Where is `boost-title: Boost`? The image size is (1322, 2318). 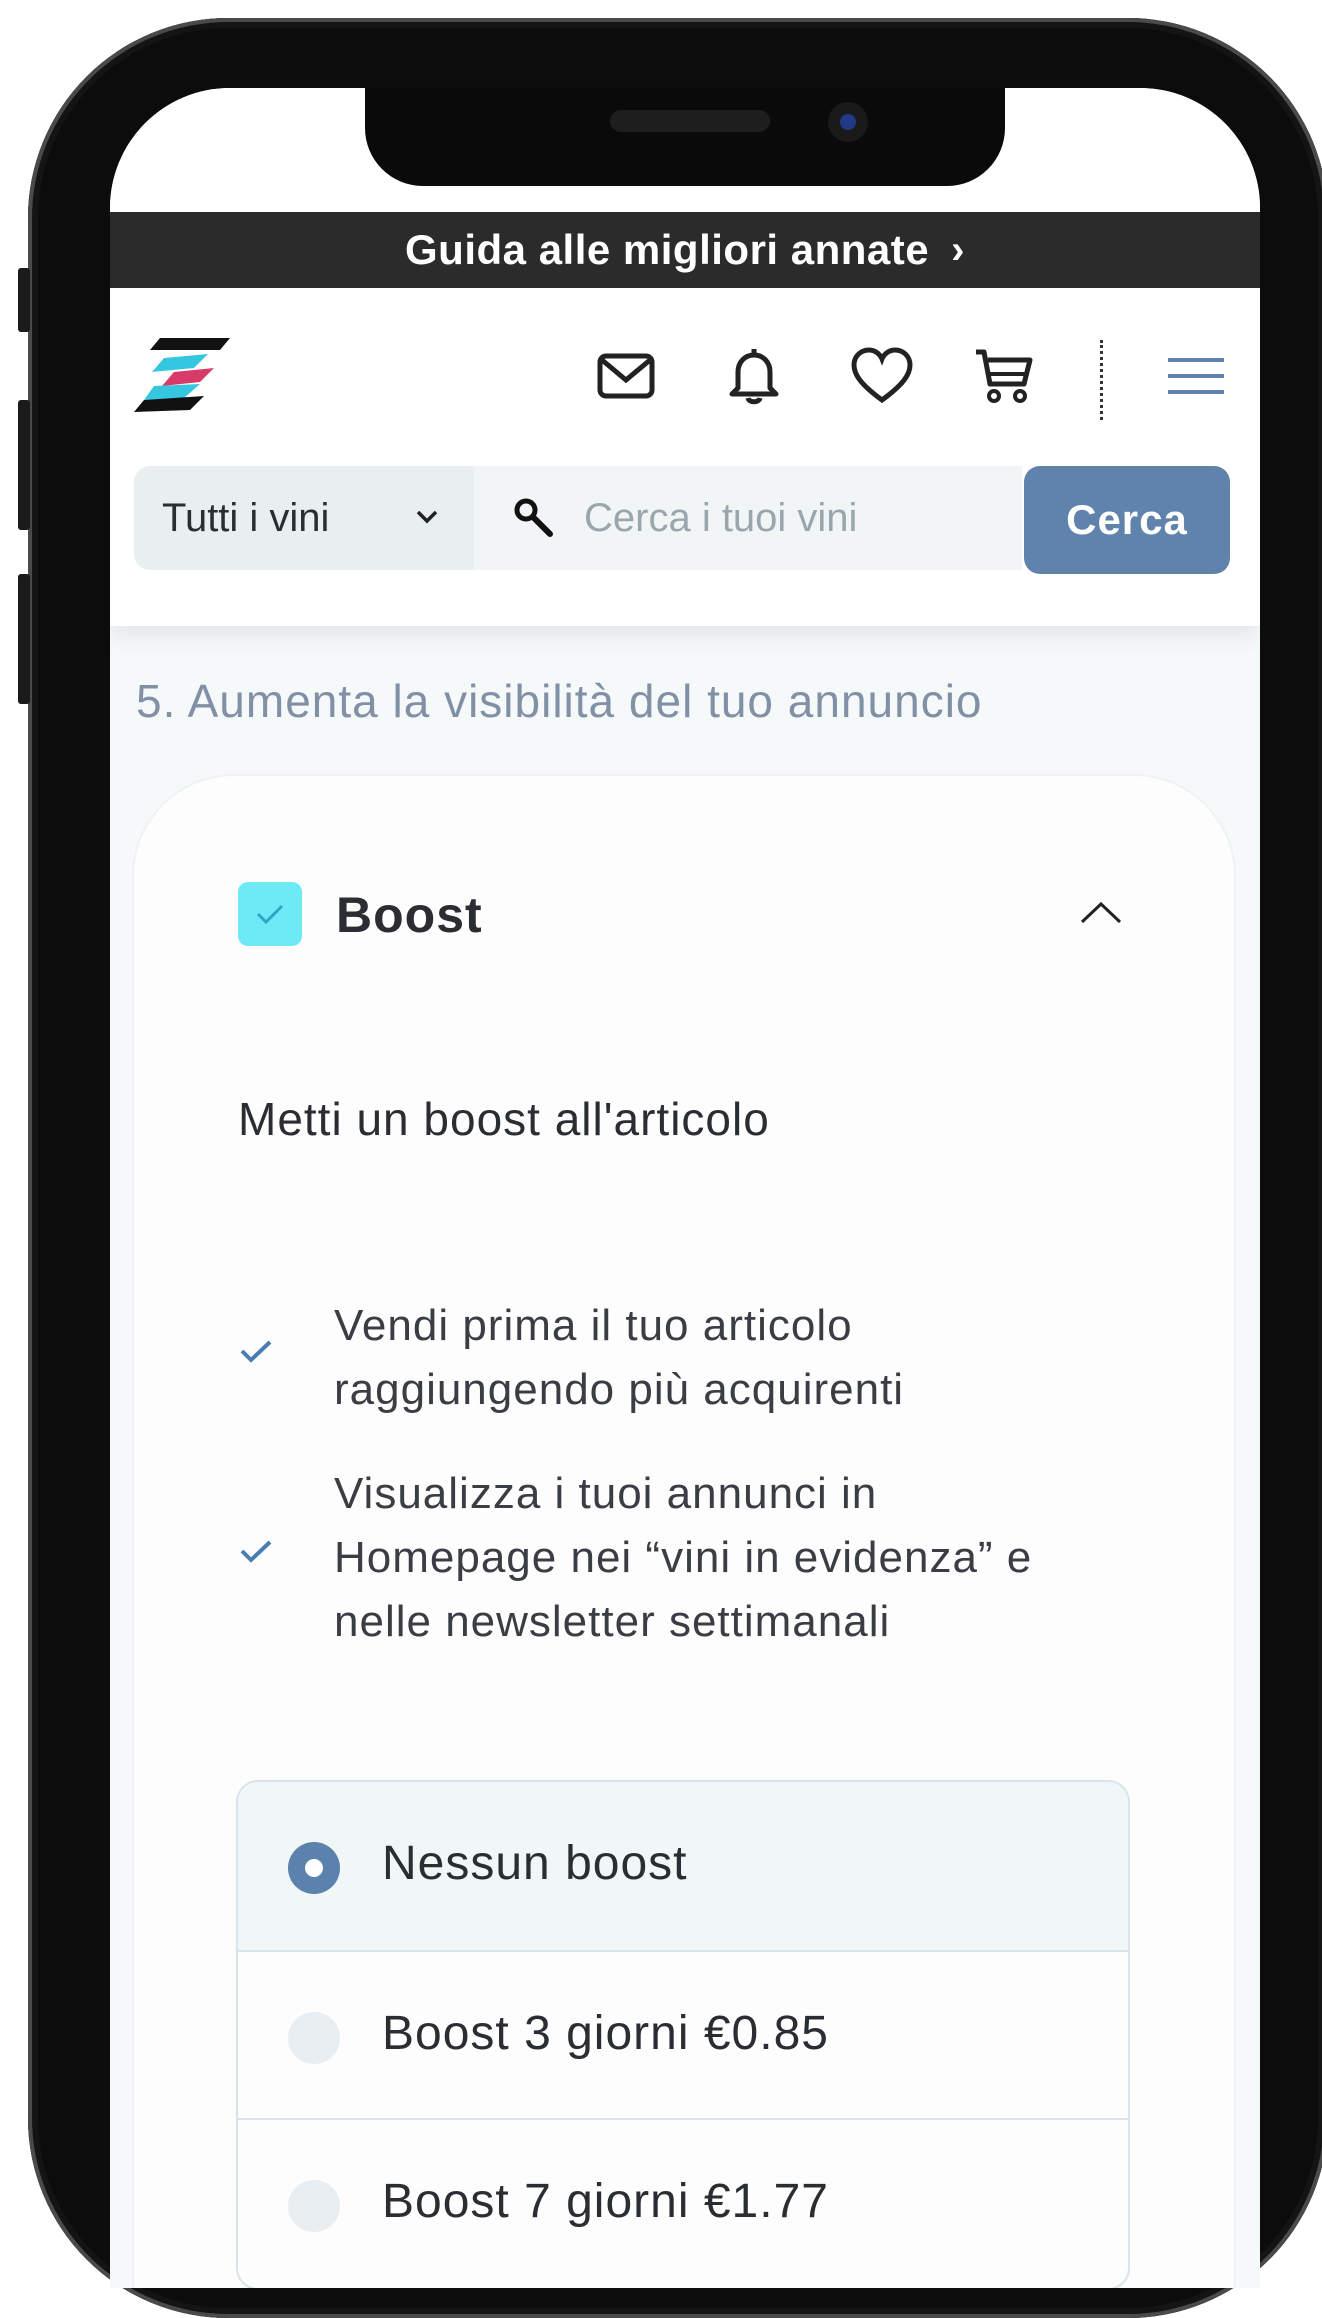
boost-title: Boost is located at coordinates (409, 915).